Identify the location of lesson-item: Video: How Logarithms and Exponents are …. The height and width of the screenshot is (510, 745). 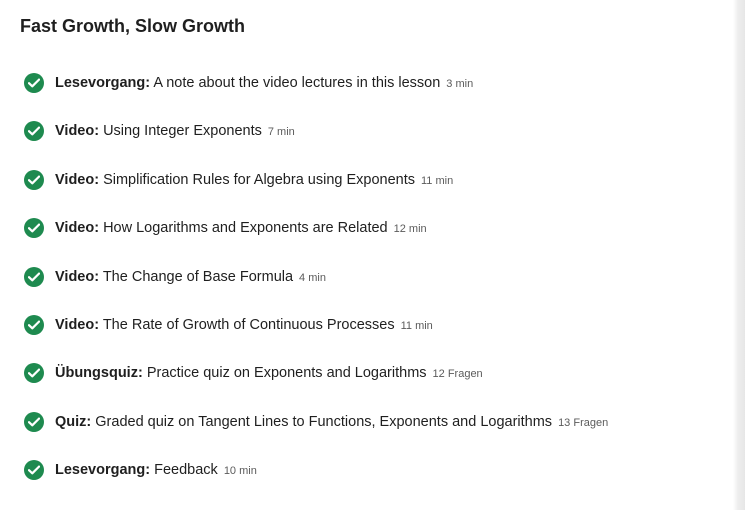
(316, 241).